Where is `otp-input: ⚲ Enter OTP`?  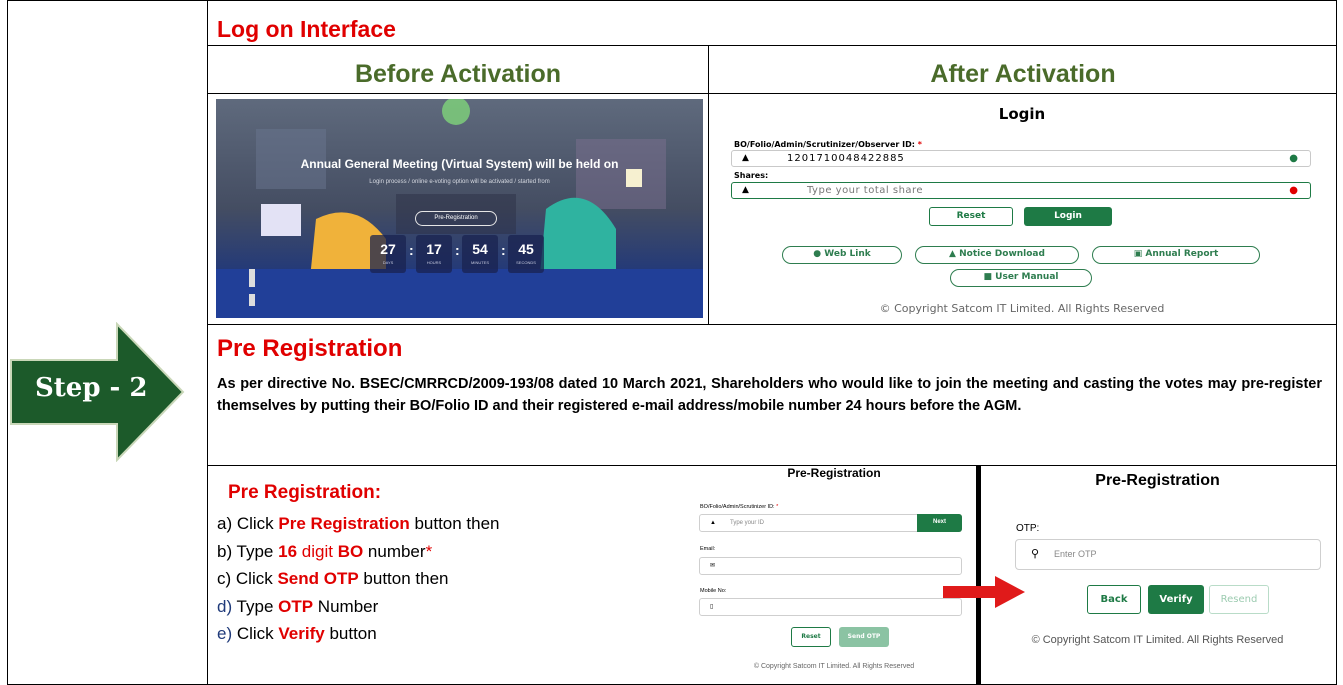 otp-input: ⚲ Enter OTP is located at coordinates (1168, 554).